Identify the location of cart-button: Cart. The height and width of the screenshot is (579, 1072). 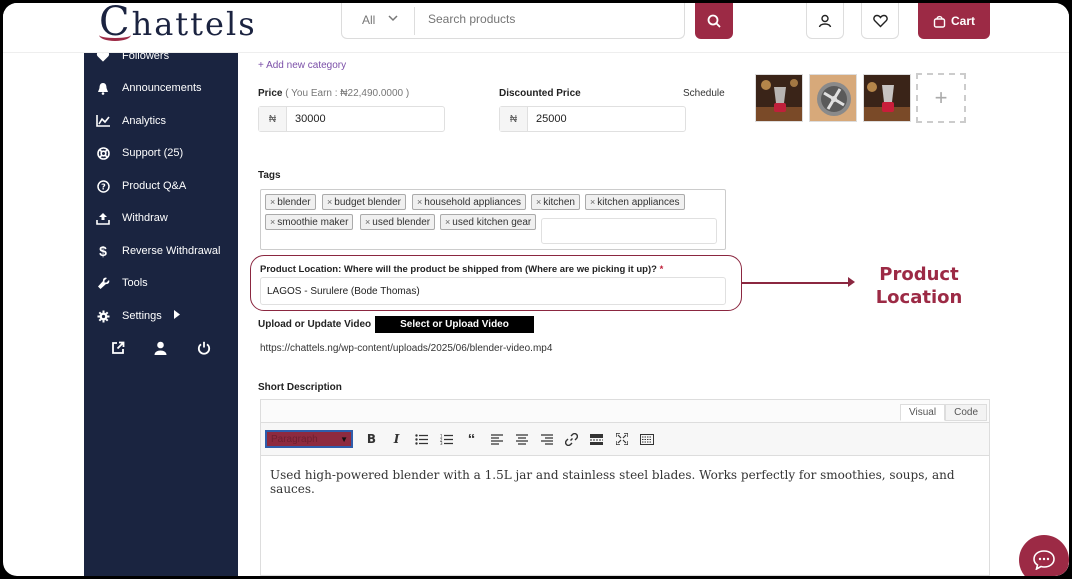
(954, 21).